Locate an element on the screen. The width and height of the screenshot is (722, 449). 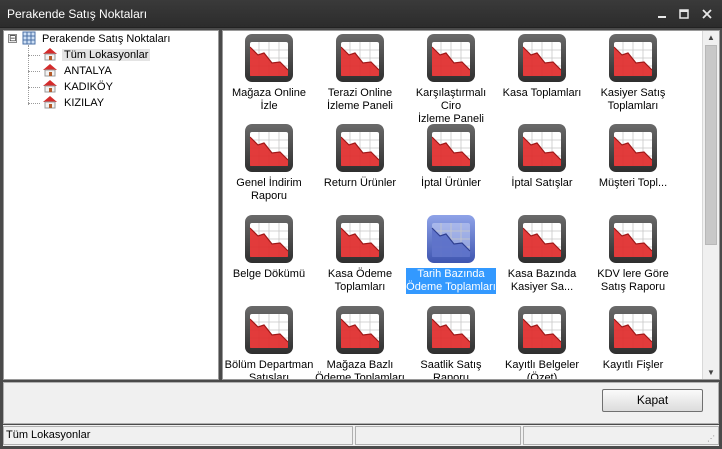
report-tile: Terazi Online İzleme Paneli is located at coordinates (360, 73).